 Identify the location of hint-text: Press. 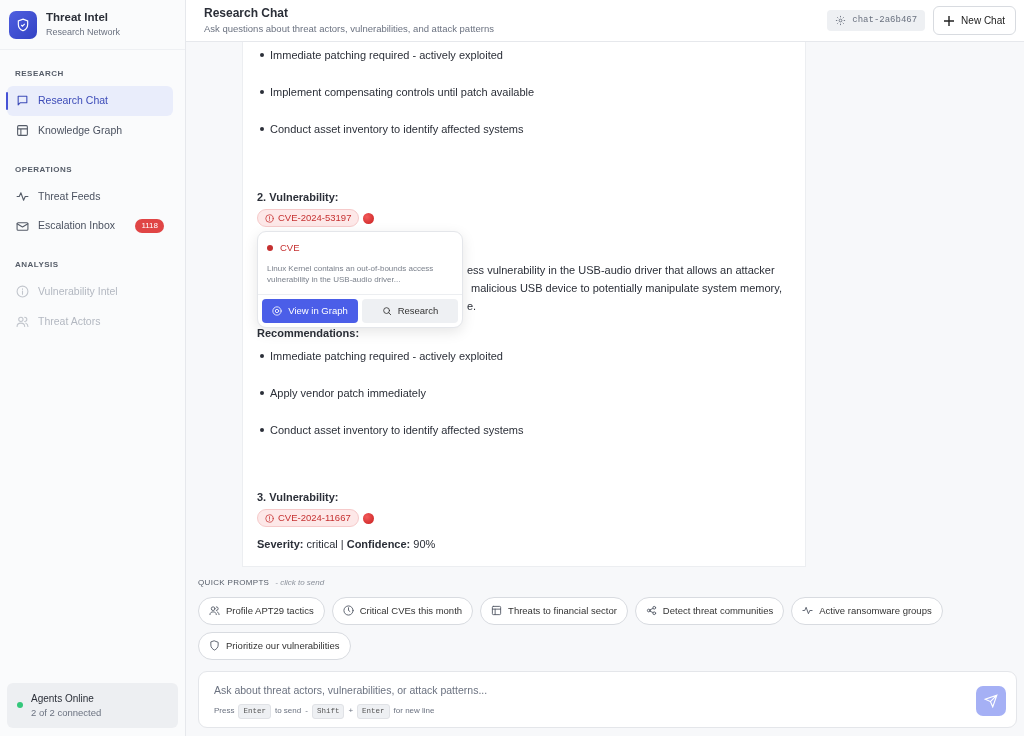
(224, 711).